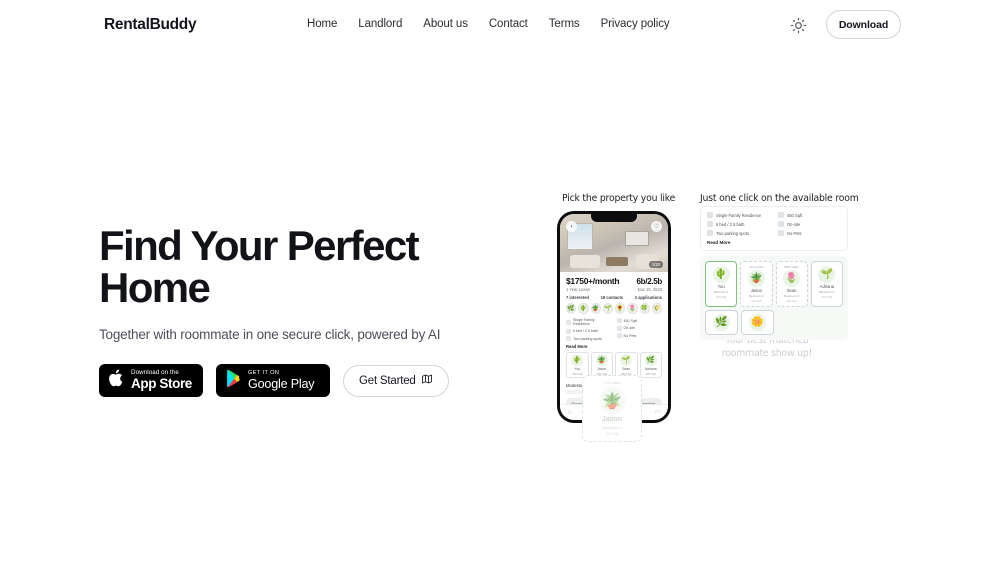  I want to click on sun-icon, so click(798, 25).